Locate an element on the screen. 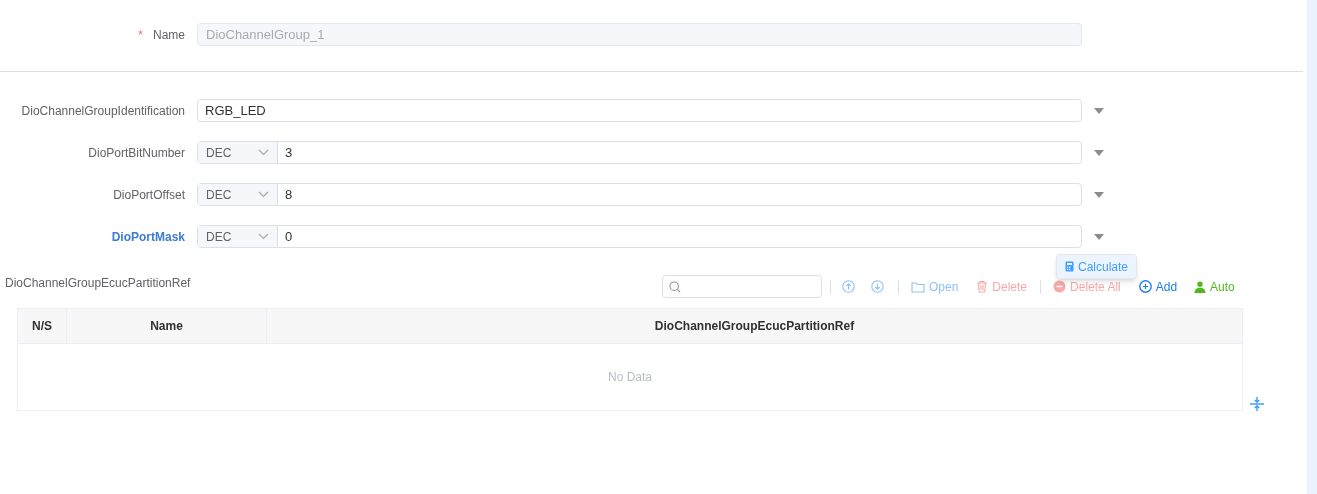 The width and height of the screenshot is (1317, 494). column-header: N/S is located at coordinates (42, 326).